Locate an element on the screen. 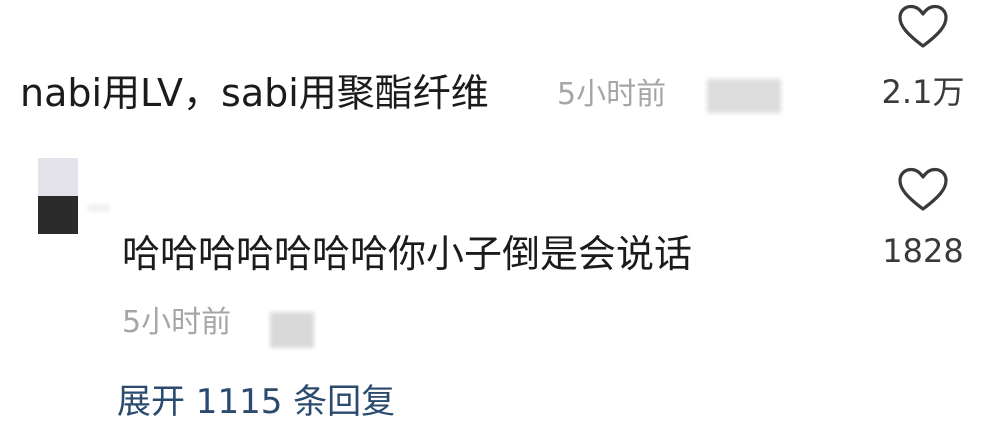 The width and height of the screenshot is (1000, 438). reply-timestamp: 5小时前 is located at coordinates (177, 322).